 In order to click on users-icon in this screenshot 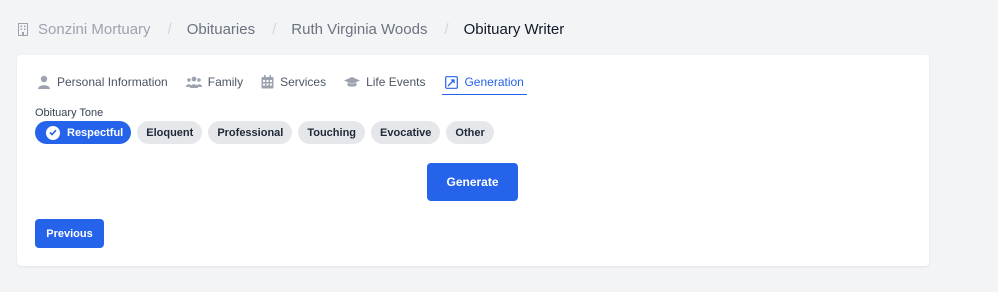, I will do `click(193, 82)`.